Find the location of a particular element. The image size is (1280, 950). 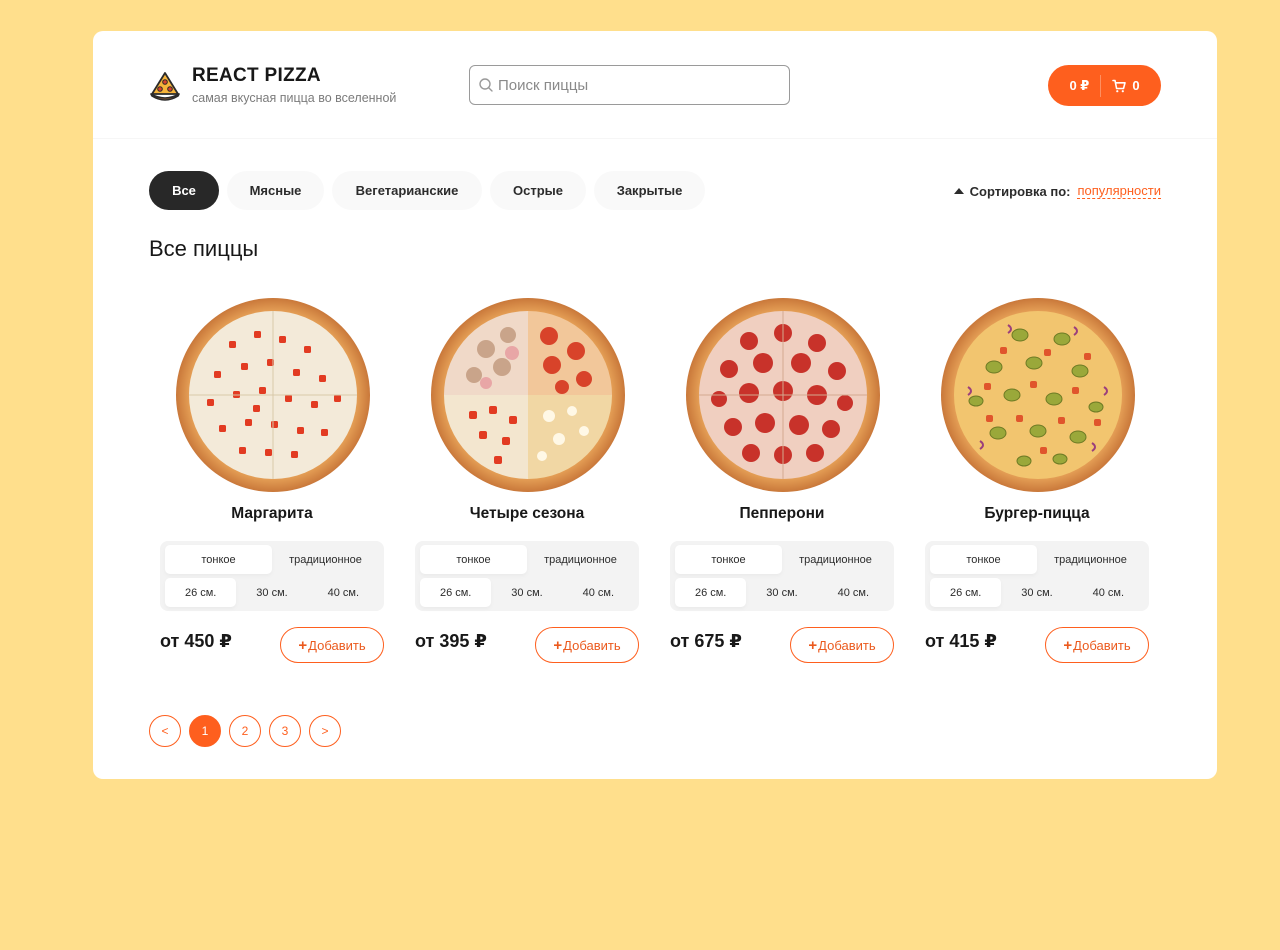

category-spicy: Острые is located at coordinates (538, 190).